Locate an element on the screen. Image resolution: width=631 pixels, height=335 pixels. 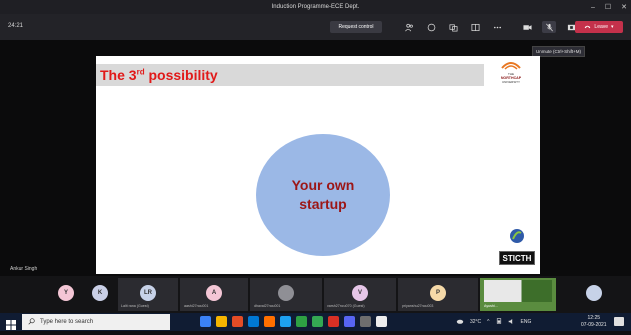
avatar: LR is located at coordinates (148, 293).